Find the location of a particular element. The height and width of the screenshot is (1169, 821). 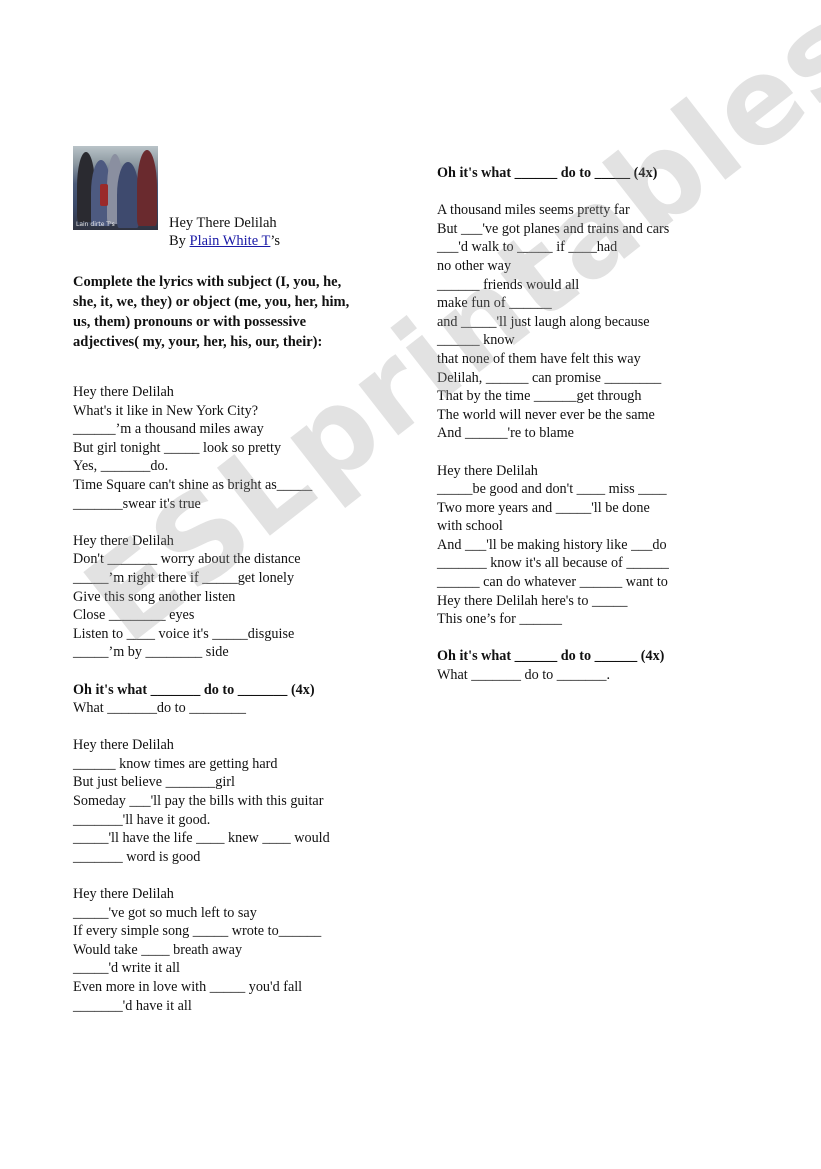

lyric-line: What _______ do to _______. is located at coordinates (523, 675).